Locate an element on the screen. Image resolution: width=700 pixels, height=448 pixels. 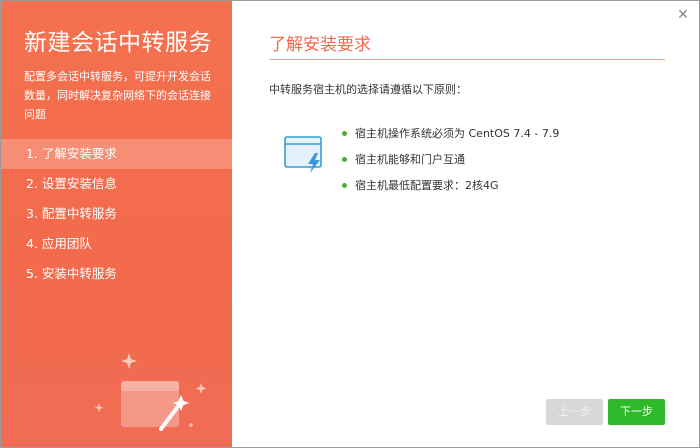
list-item: 宿主机操作系统必须为 CentOS 7.4 - 7.9 is located at coordinates (450, 138).